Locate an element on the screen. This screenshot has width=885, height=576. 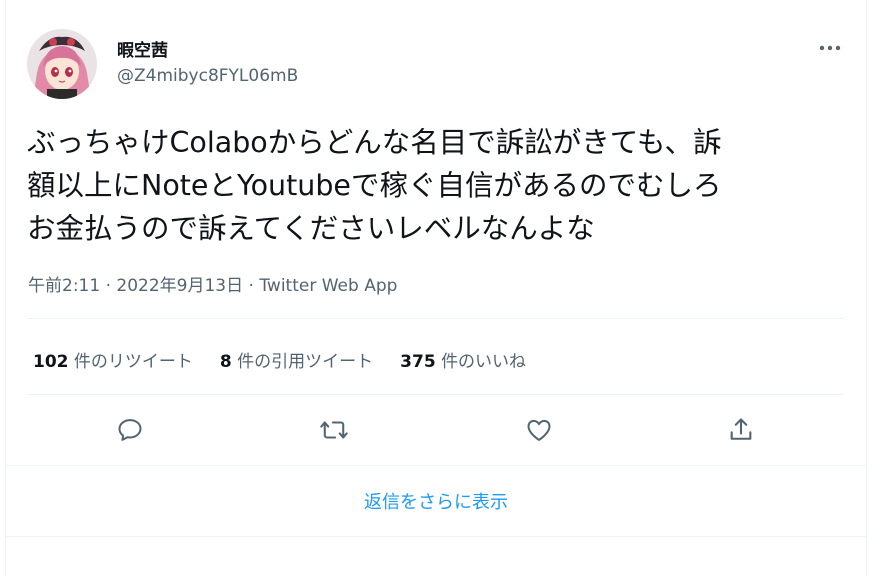
tweet-meta: 午前2:11 · 2022年9月13日 · Twitter Web App is located at coordinates (212, 283).